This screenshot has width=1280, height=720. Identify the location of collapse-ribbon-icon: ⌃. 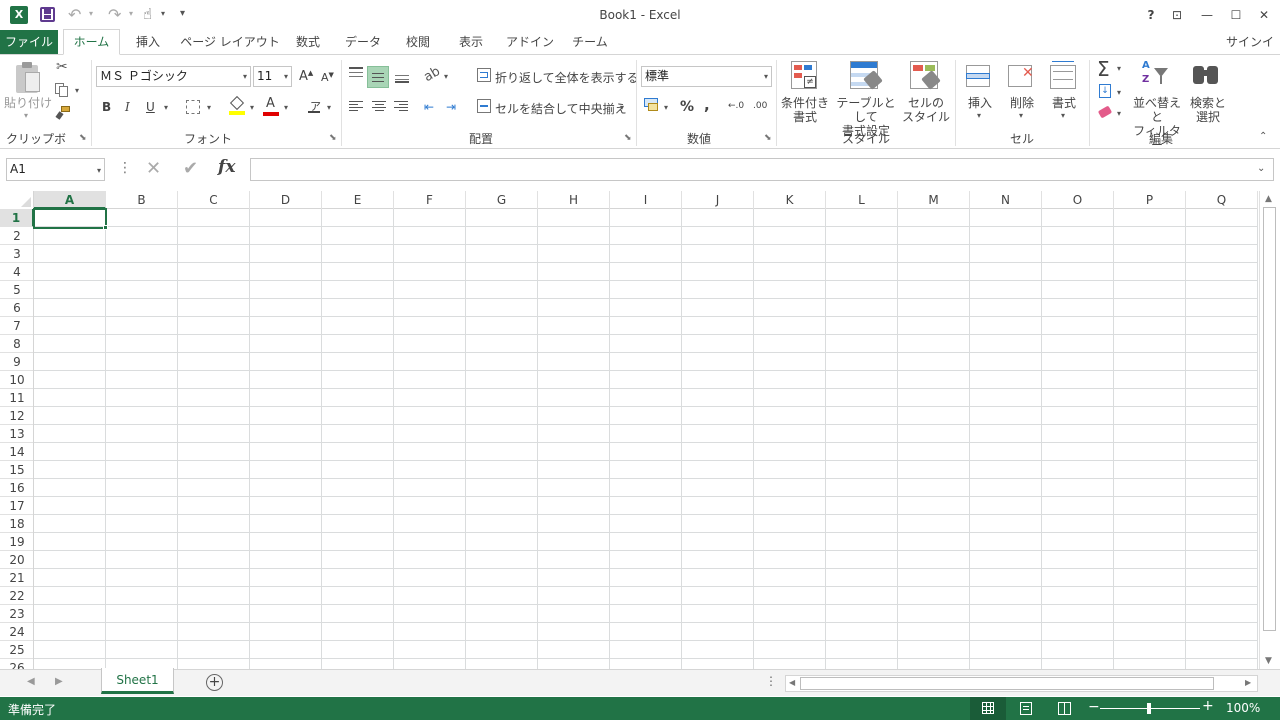
(1263, 136).